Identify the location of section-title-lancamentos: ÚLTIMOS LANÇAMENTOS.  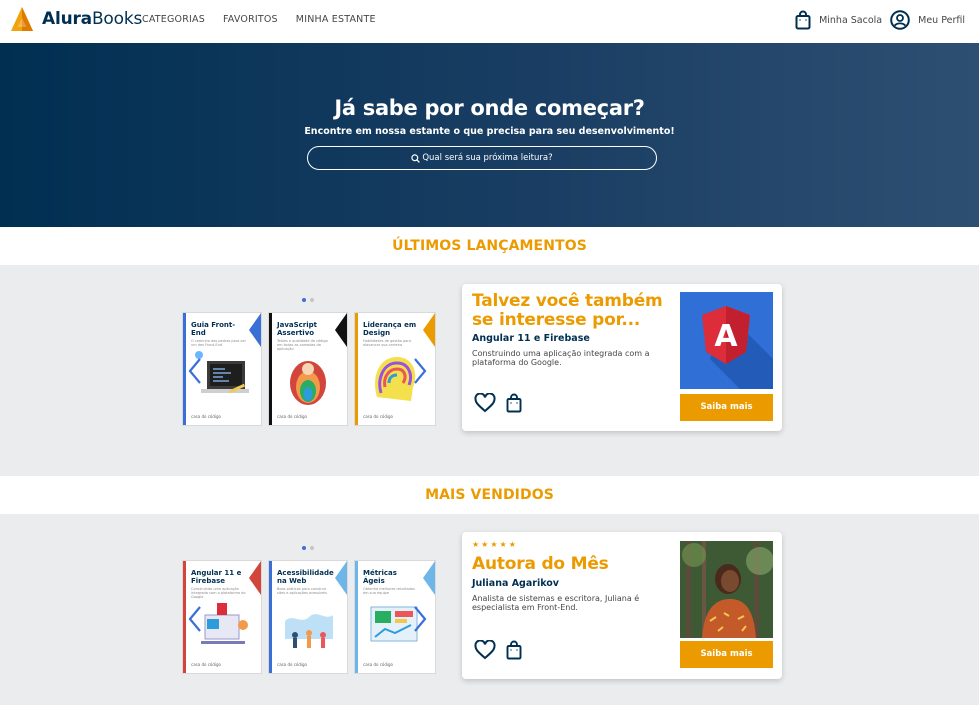
(489, 246).